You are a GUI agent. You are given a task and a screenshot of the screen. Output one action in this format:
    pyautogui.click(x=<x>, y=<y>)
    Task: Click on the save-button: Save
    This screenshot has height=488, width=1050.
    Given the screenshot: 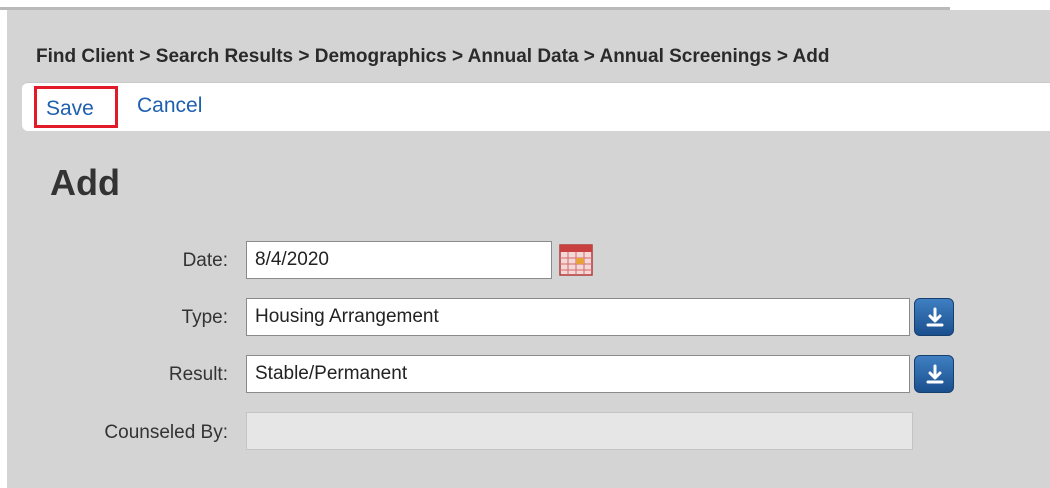 What is the action you would take?
    pyautogui.click(x=76, y=107)
    